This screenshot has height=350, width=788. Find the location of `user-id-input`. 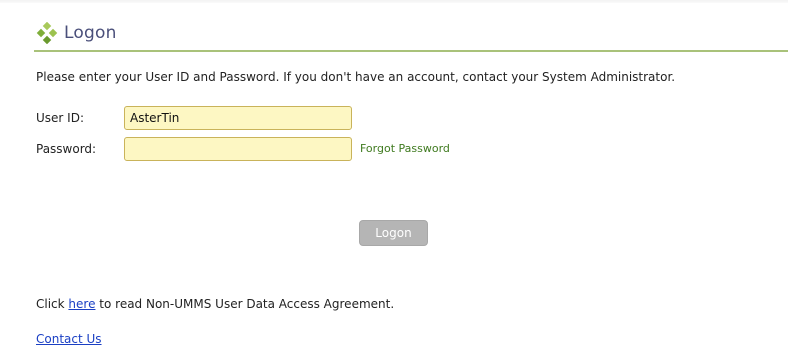

user-id-input is located at coordinates (238, 118).